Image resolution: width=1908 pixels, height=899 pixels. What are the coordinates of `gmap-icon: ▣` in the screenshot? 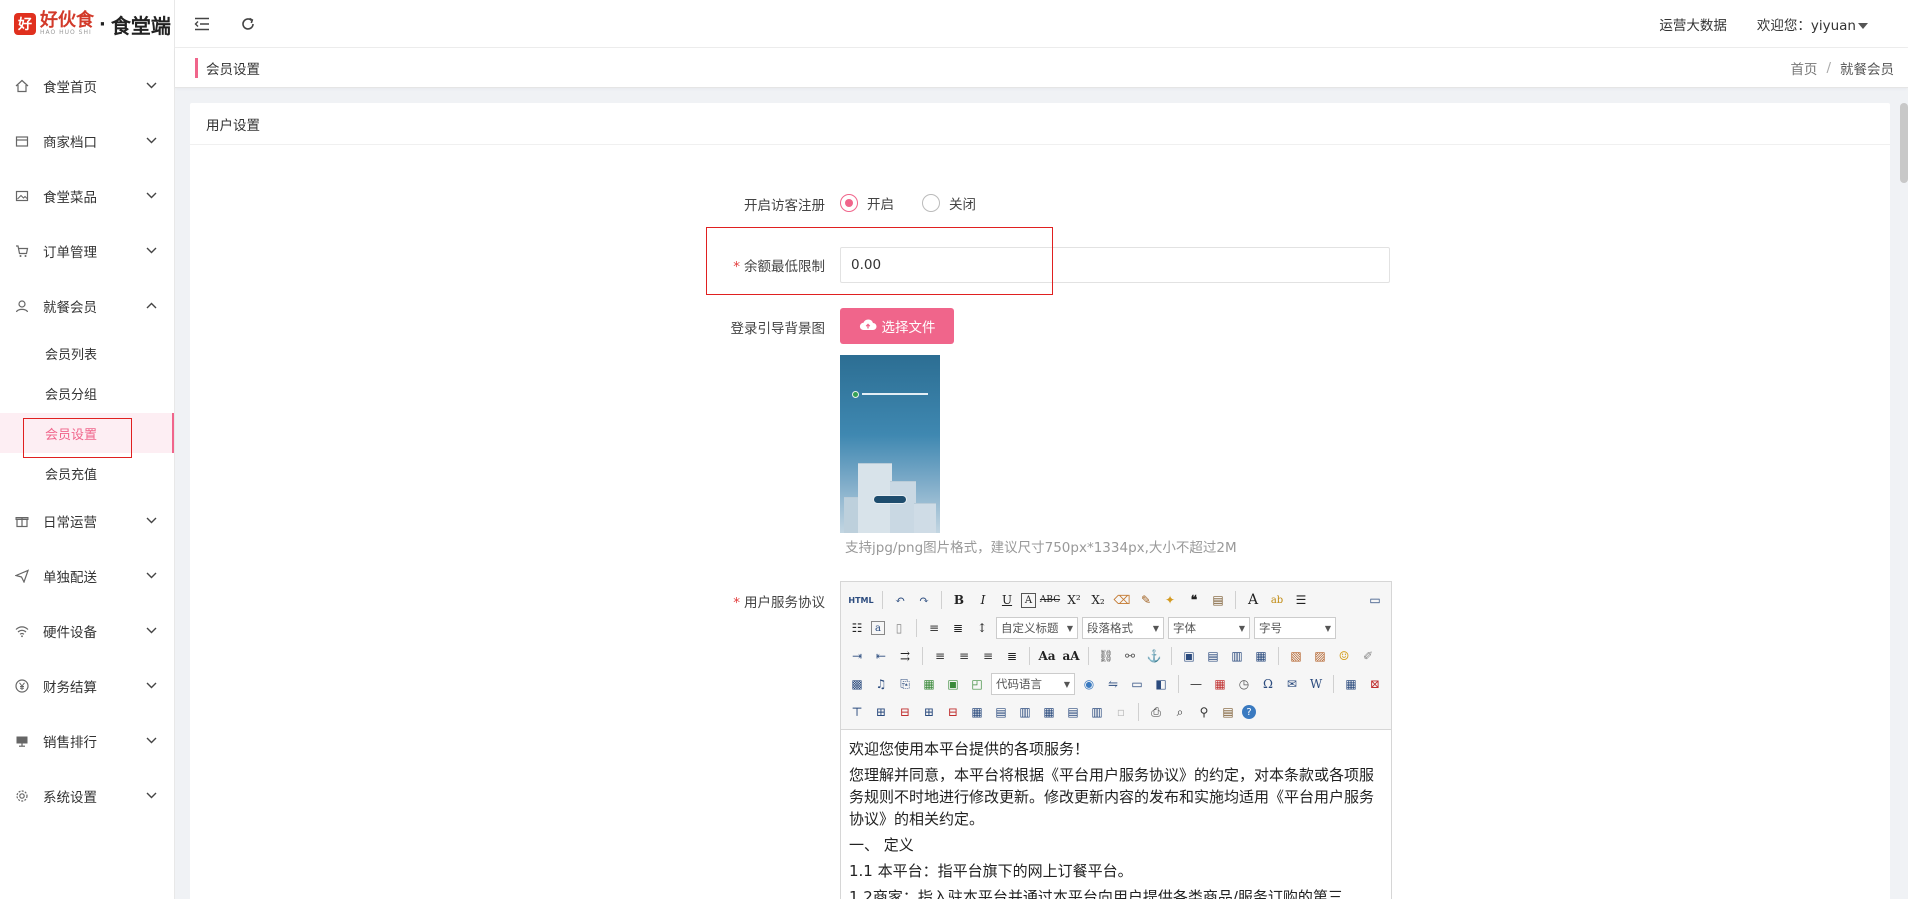 It's located at (953, 684).